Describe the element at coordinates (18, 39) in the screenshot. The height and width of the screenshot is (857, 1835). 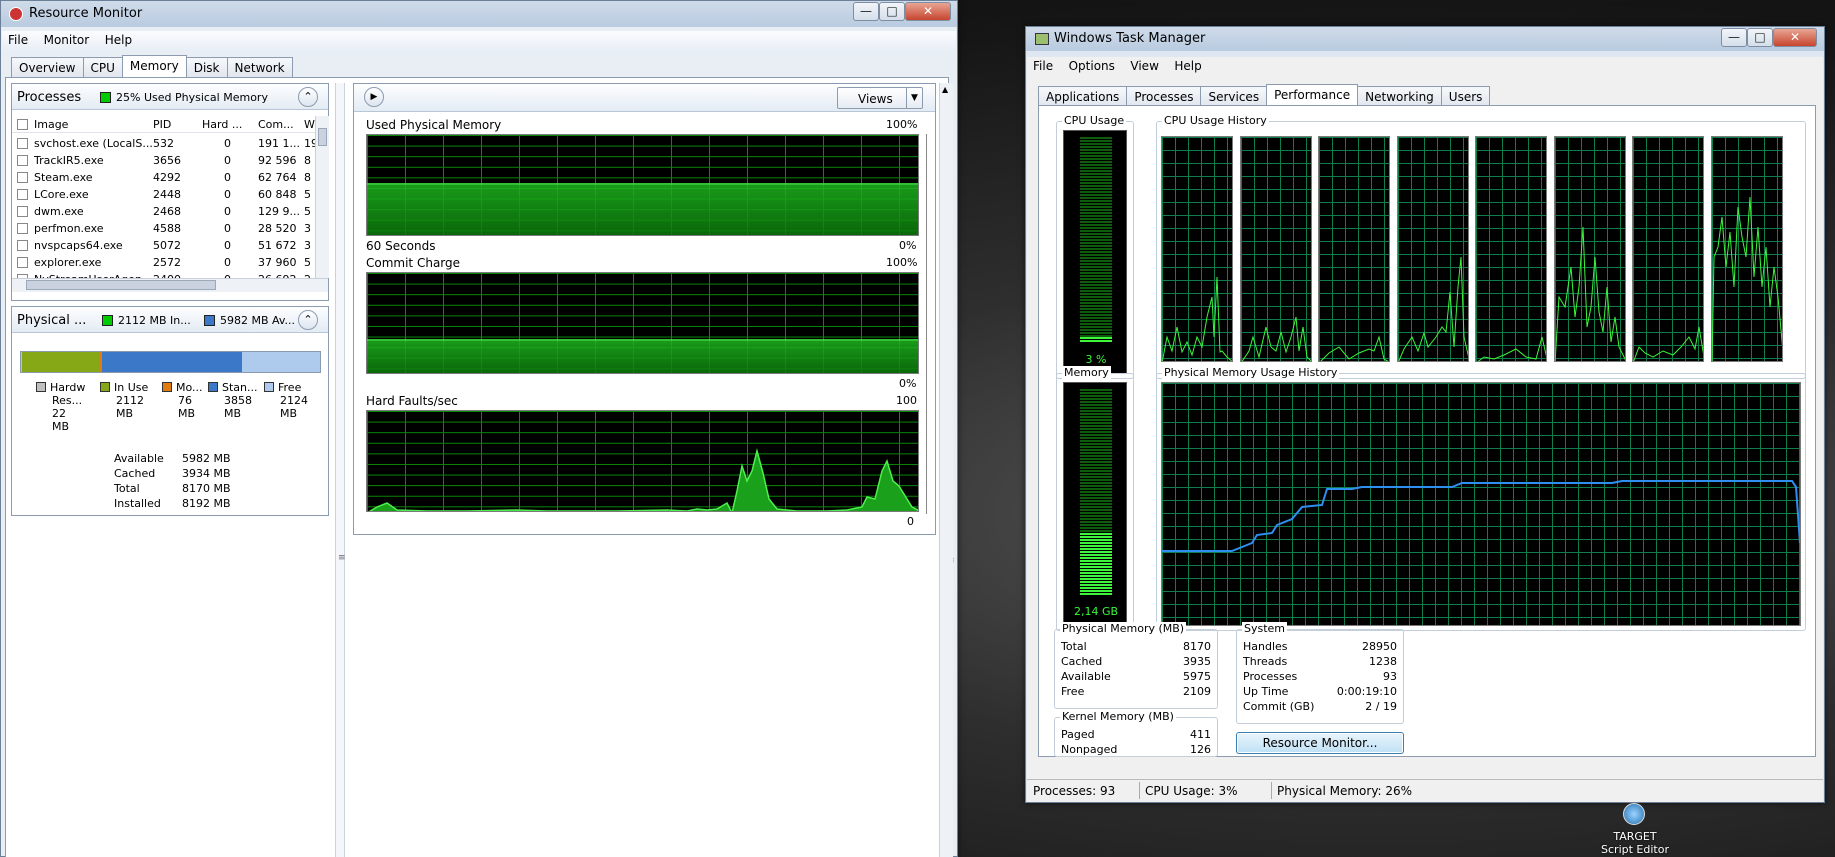
I see `menu-file: File` at that location.